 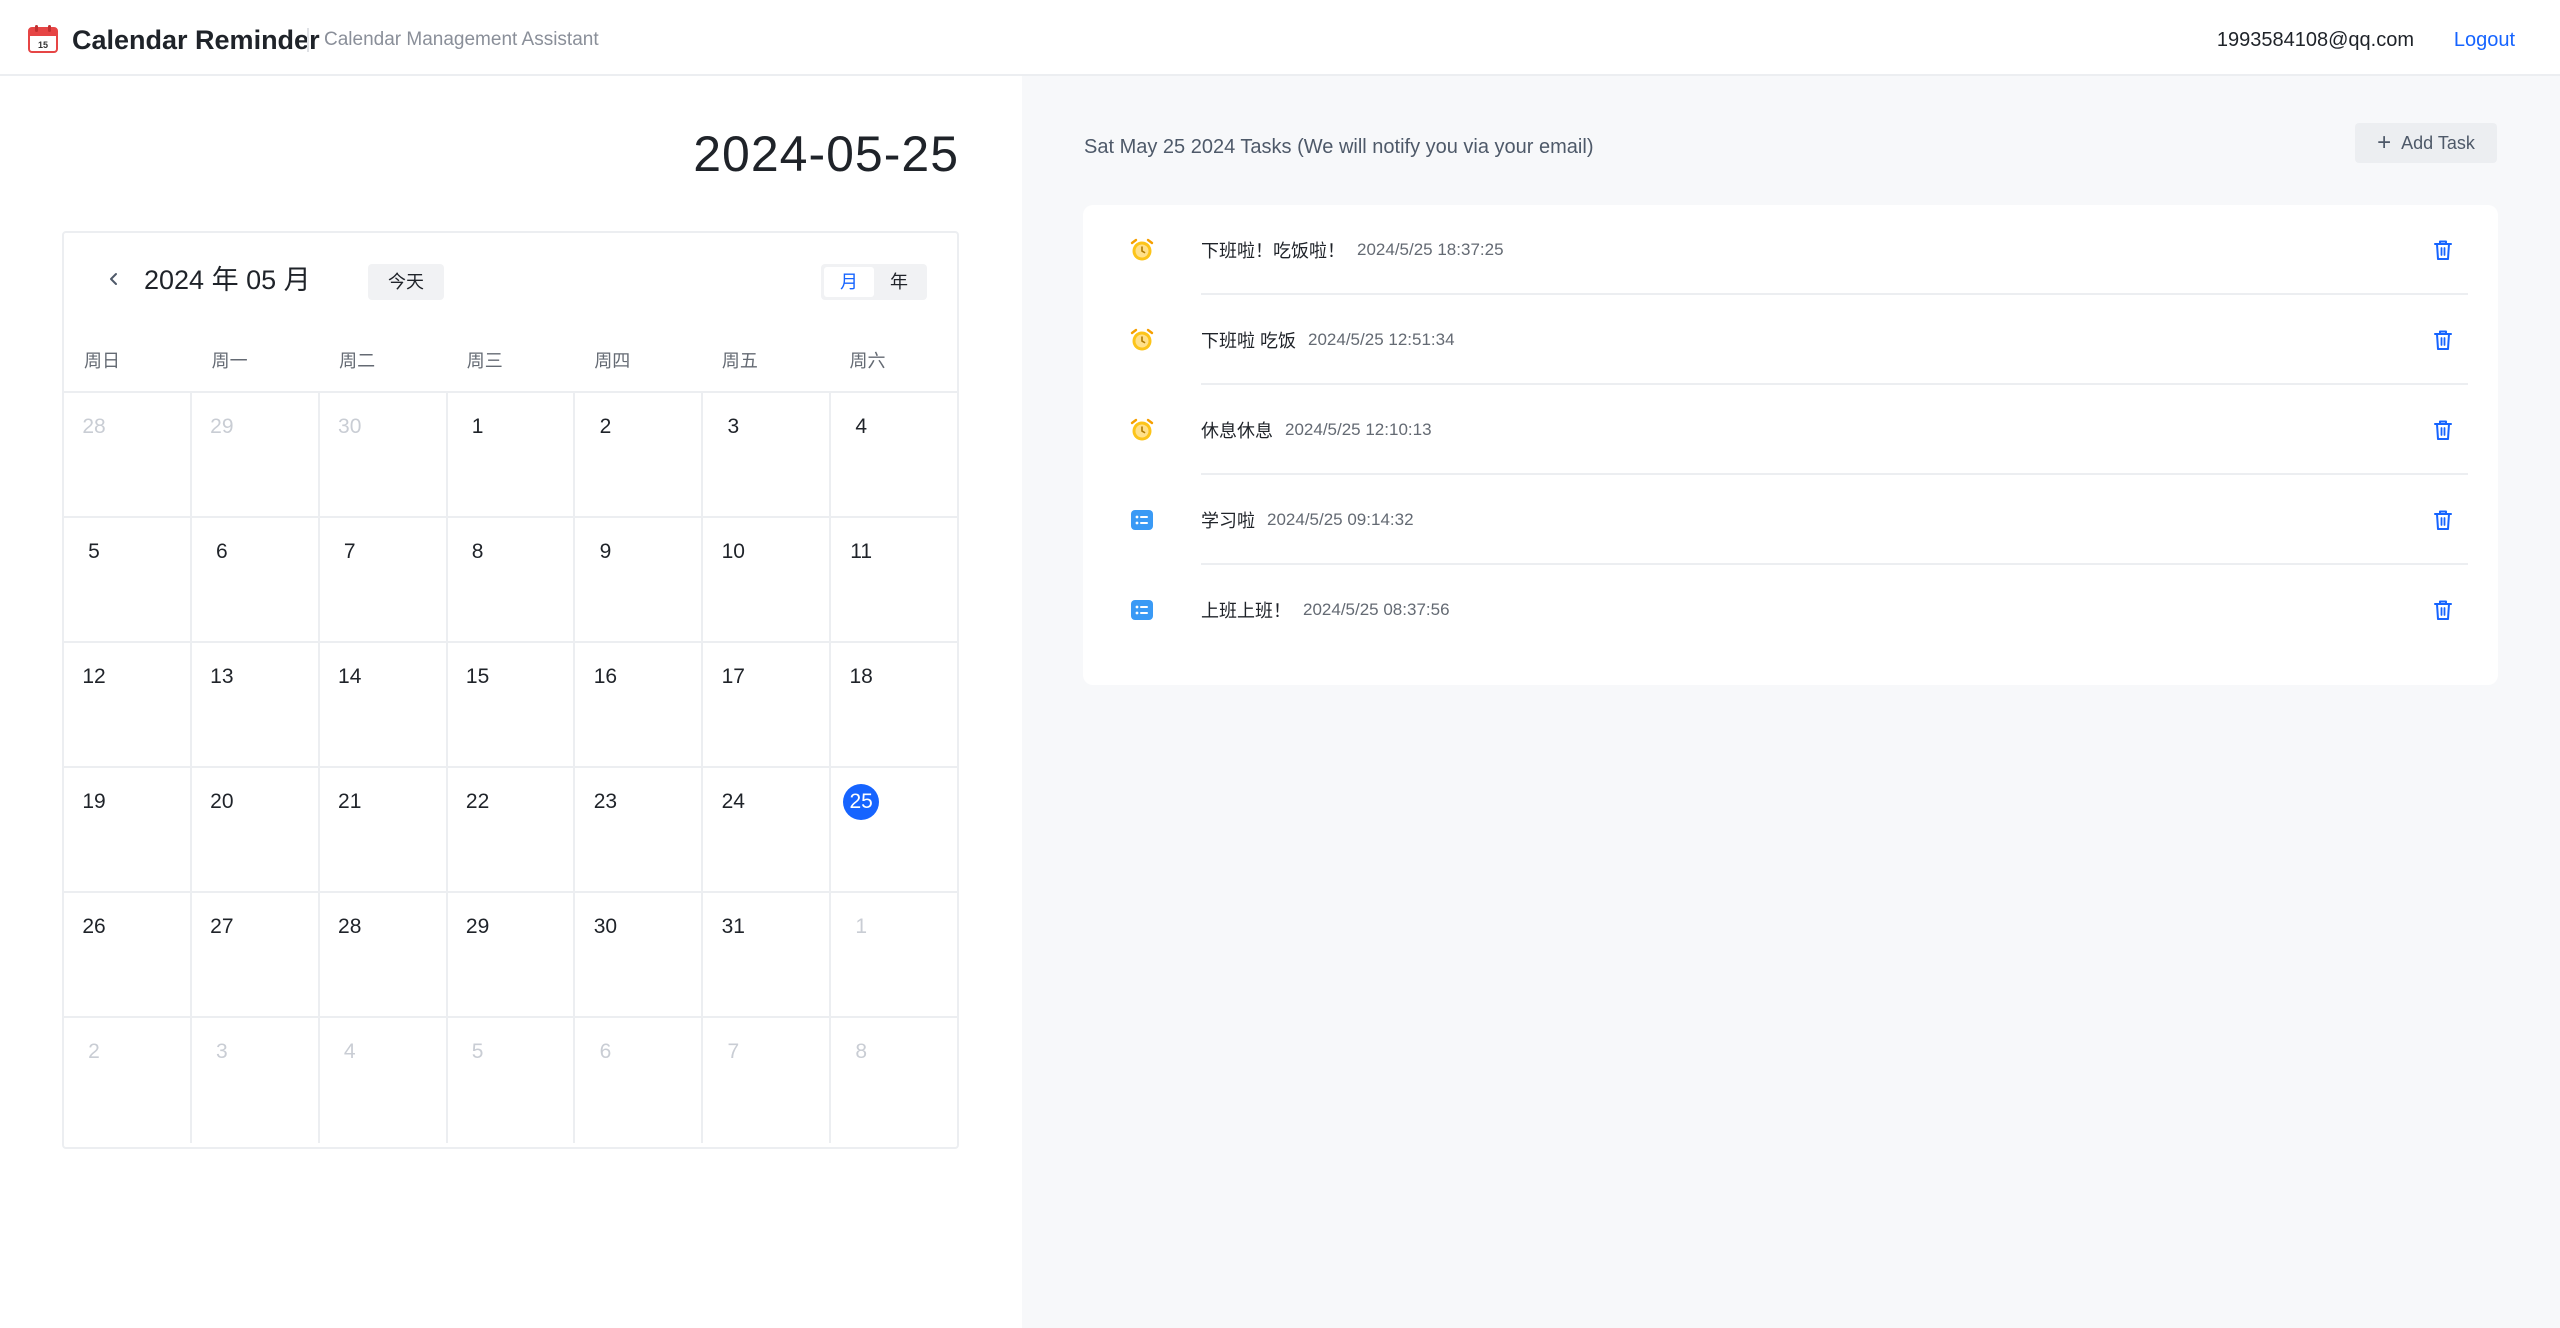 I want to click on logout-link: Logout, so click(x=2484, y=40).